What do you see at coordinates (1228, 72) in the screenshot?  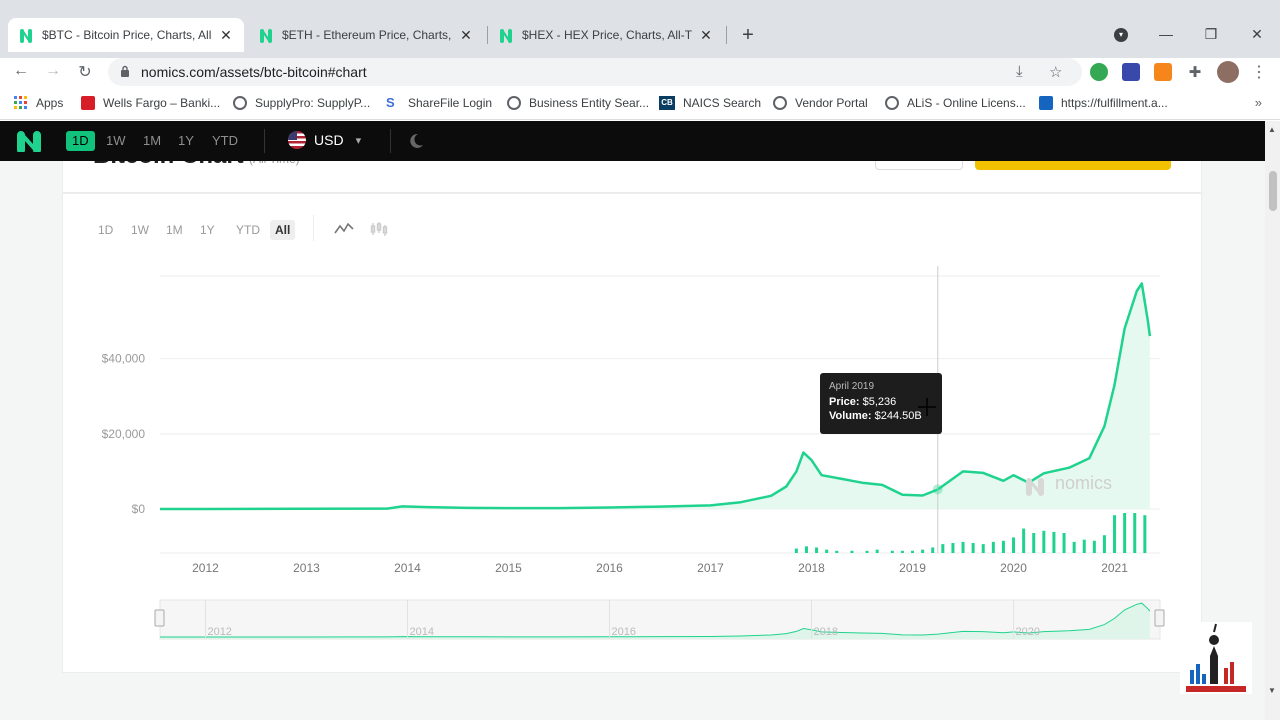 I see `profile-avatar` at bounding box center [1228, 72].